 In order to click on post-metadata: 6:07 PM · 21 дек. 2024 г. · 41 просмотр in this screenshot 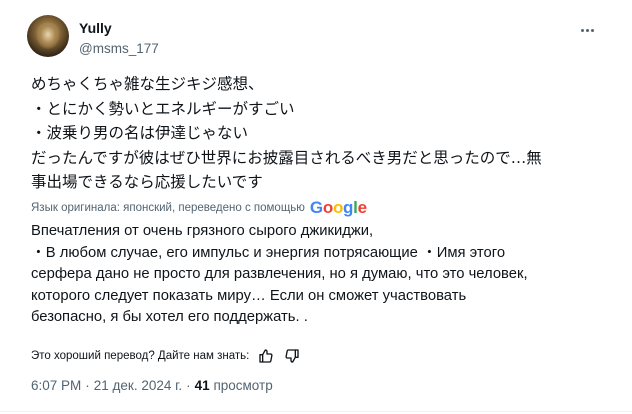, I will do `click(152, 385)`.